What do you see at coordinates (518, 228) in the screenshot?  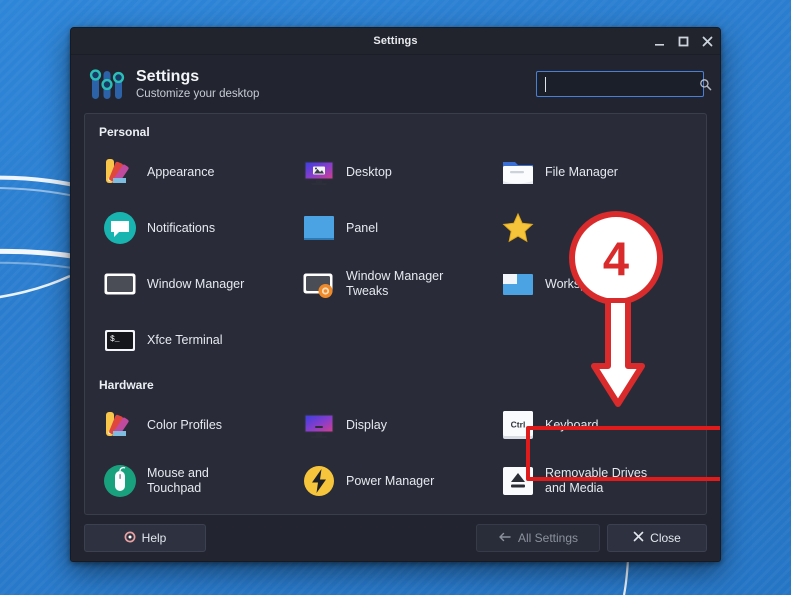 I see `star-icon` at bounding box center [518, 228].